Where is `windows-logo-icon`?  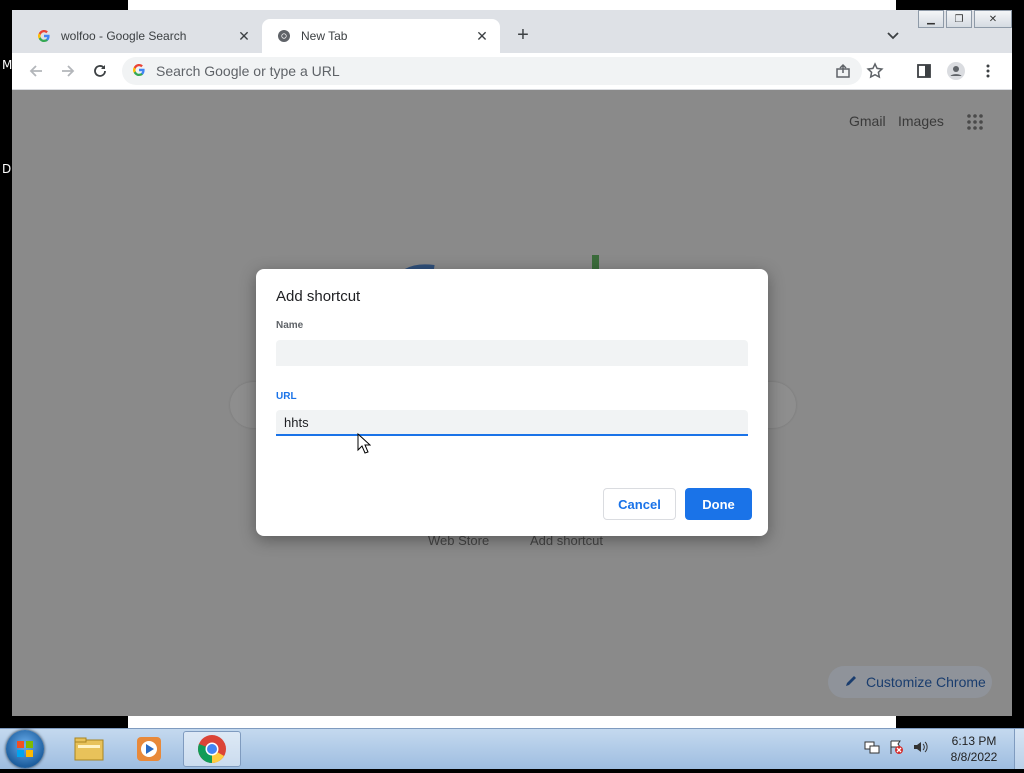
windows-logo-icon is located at coordinates (25, 749).